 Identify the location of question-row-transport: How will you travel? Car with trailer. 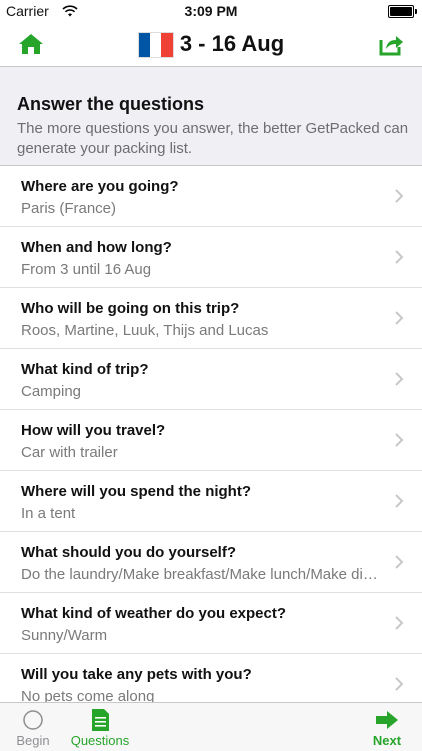
(211, 440).